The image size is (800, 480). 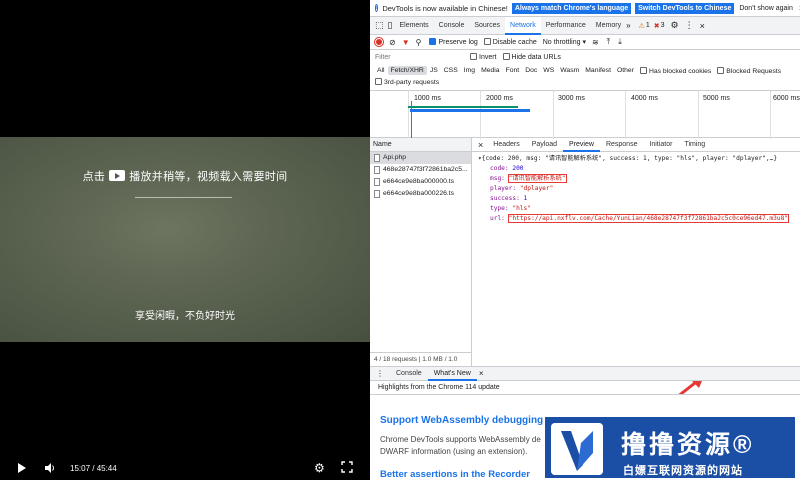 What do you see at coordinates (409, 374) in the screenshot?
I see `drawer-tab-console: Console` at bounding box center [409, 374].